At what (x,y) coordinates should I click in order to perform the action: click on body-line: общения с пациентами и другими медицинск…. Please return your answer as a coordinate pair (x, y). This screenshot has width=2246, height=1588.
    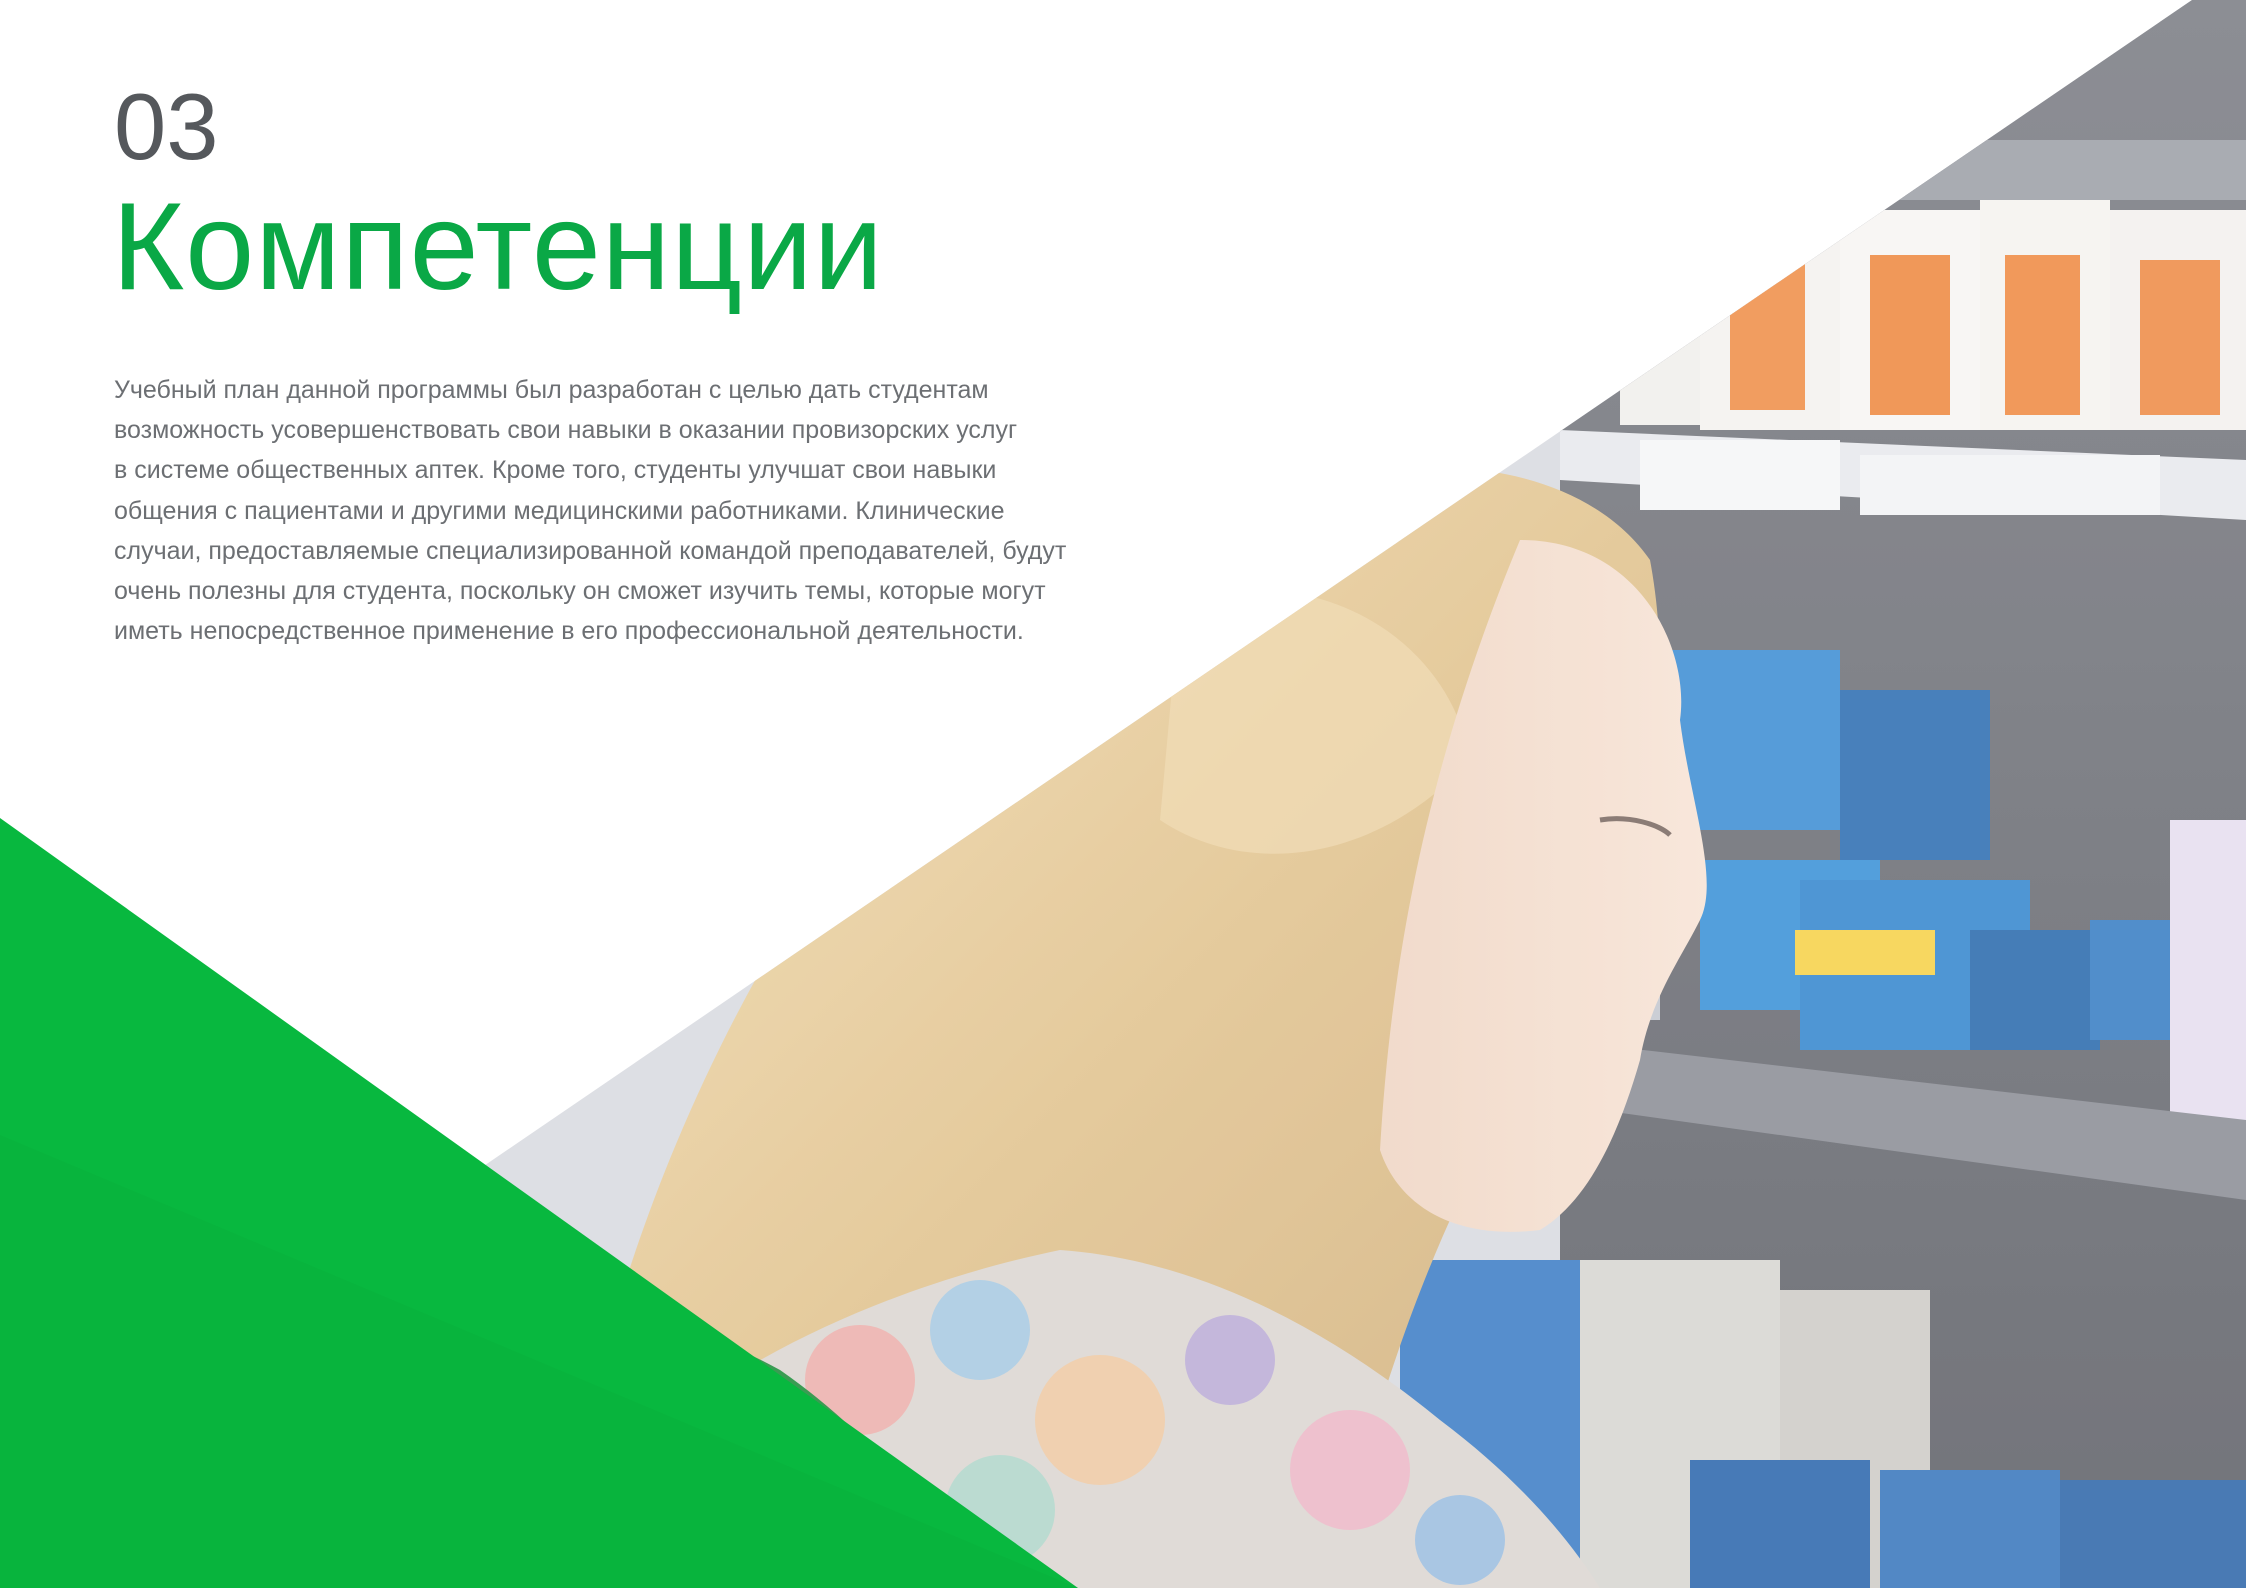
    Looking at the image, I should click on (559, 510).